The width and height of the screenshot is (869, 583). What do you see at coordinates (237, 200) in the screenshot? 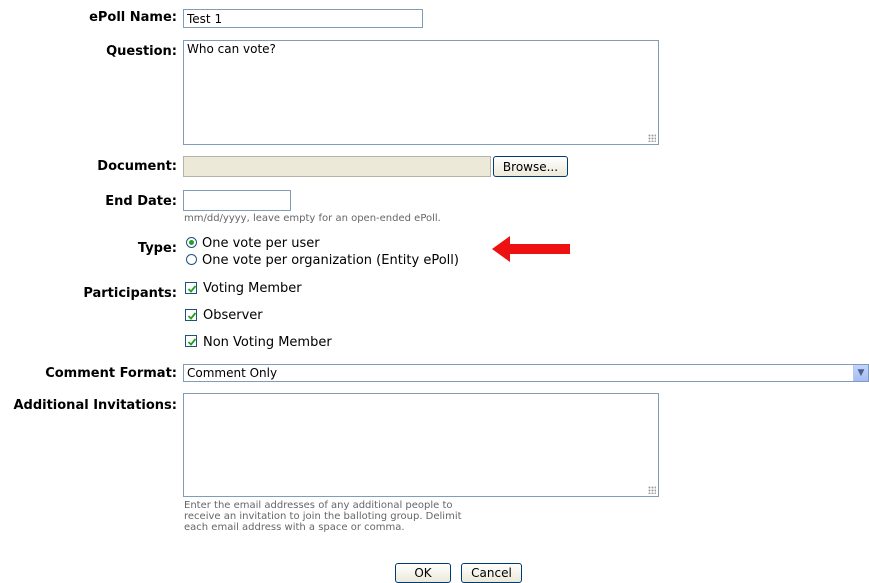
I see `end-date-input` at bounding box center [237, 200].